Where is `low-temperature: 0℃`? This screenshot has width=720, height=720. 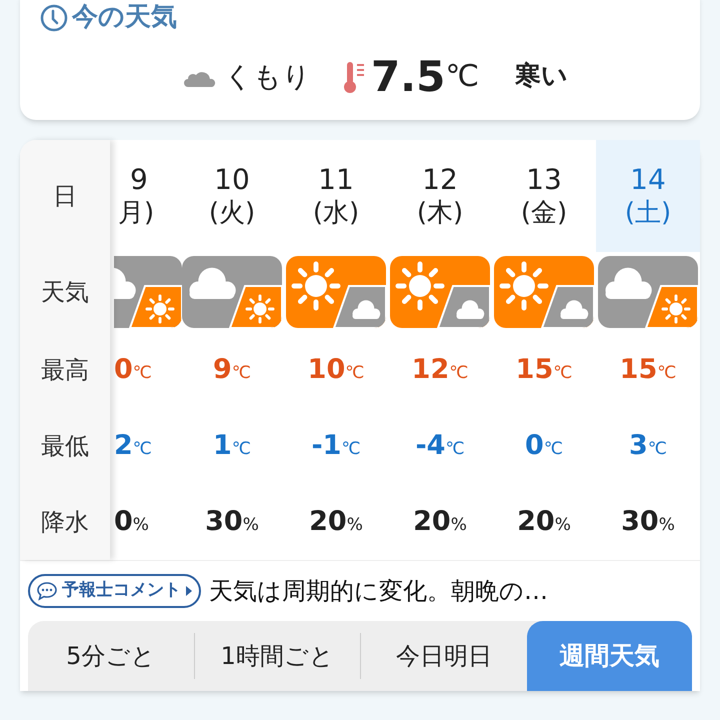 low-temperature: 0℃ is located at coordinates (544, 445).